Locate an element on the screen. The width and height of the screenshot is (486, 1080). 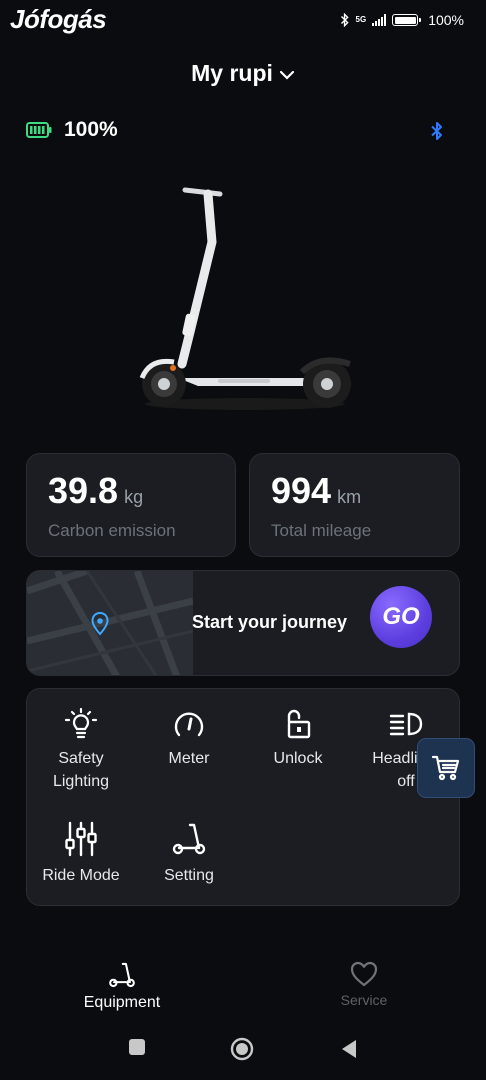
safety-lighting-label: Safety Lighting is located at coordinates (81, 770).